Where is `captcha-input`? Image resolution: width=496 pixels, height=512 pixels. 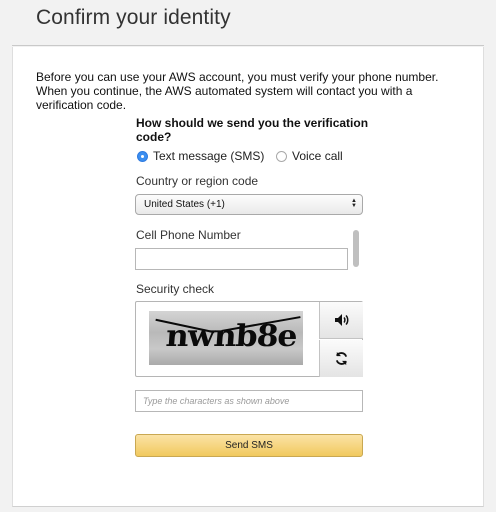 captcha-input is located at coordinates (249, 401).